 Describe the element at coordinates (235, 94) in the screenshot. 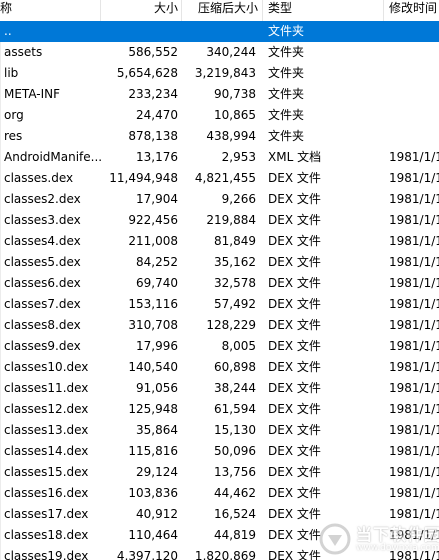

I see `file-packed-size: 90,738` at that location.